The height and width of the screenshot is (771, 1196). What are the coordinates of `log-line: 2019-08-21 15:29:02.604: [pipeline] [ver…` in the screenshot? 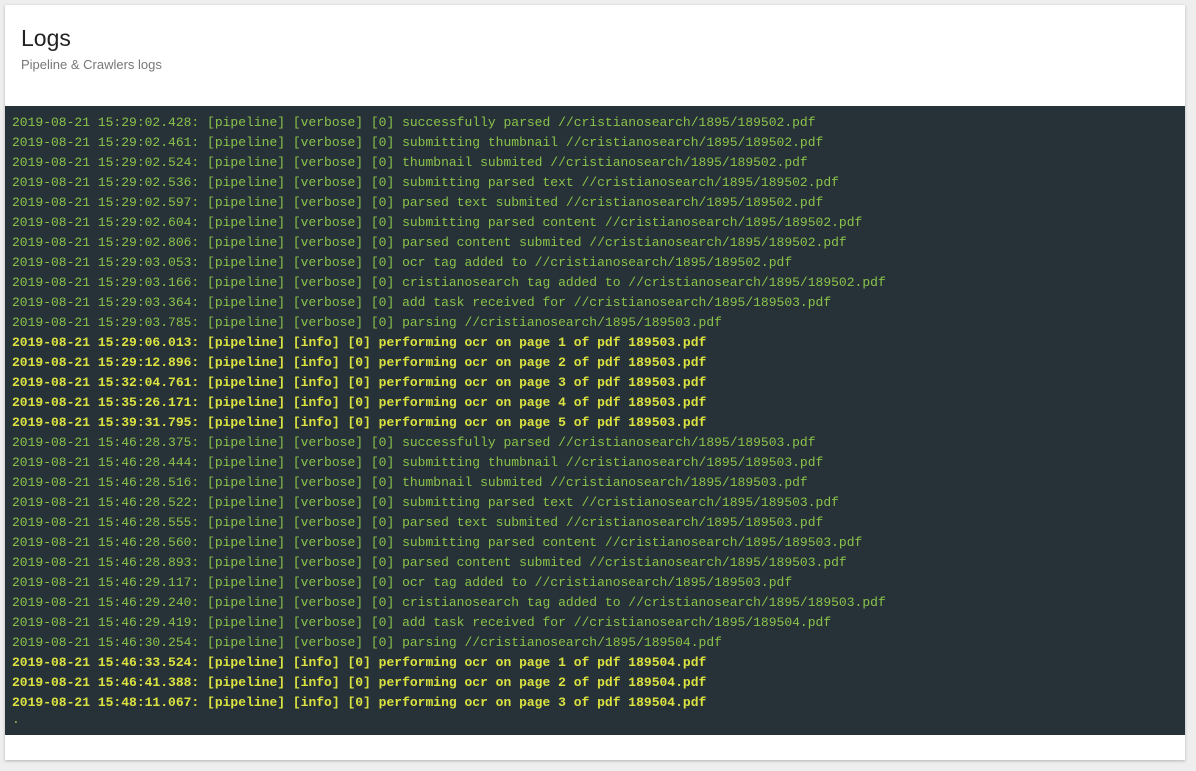 It's located at (437, 222).